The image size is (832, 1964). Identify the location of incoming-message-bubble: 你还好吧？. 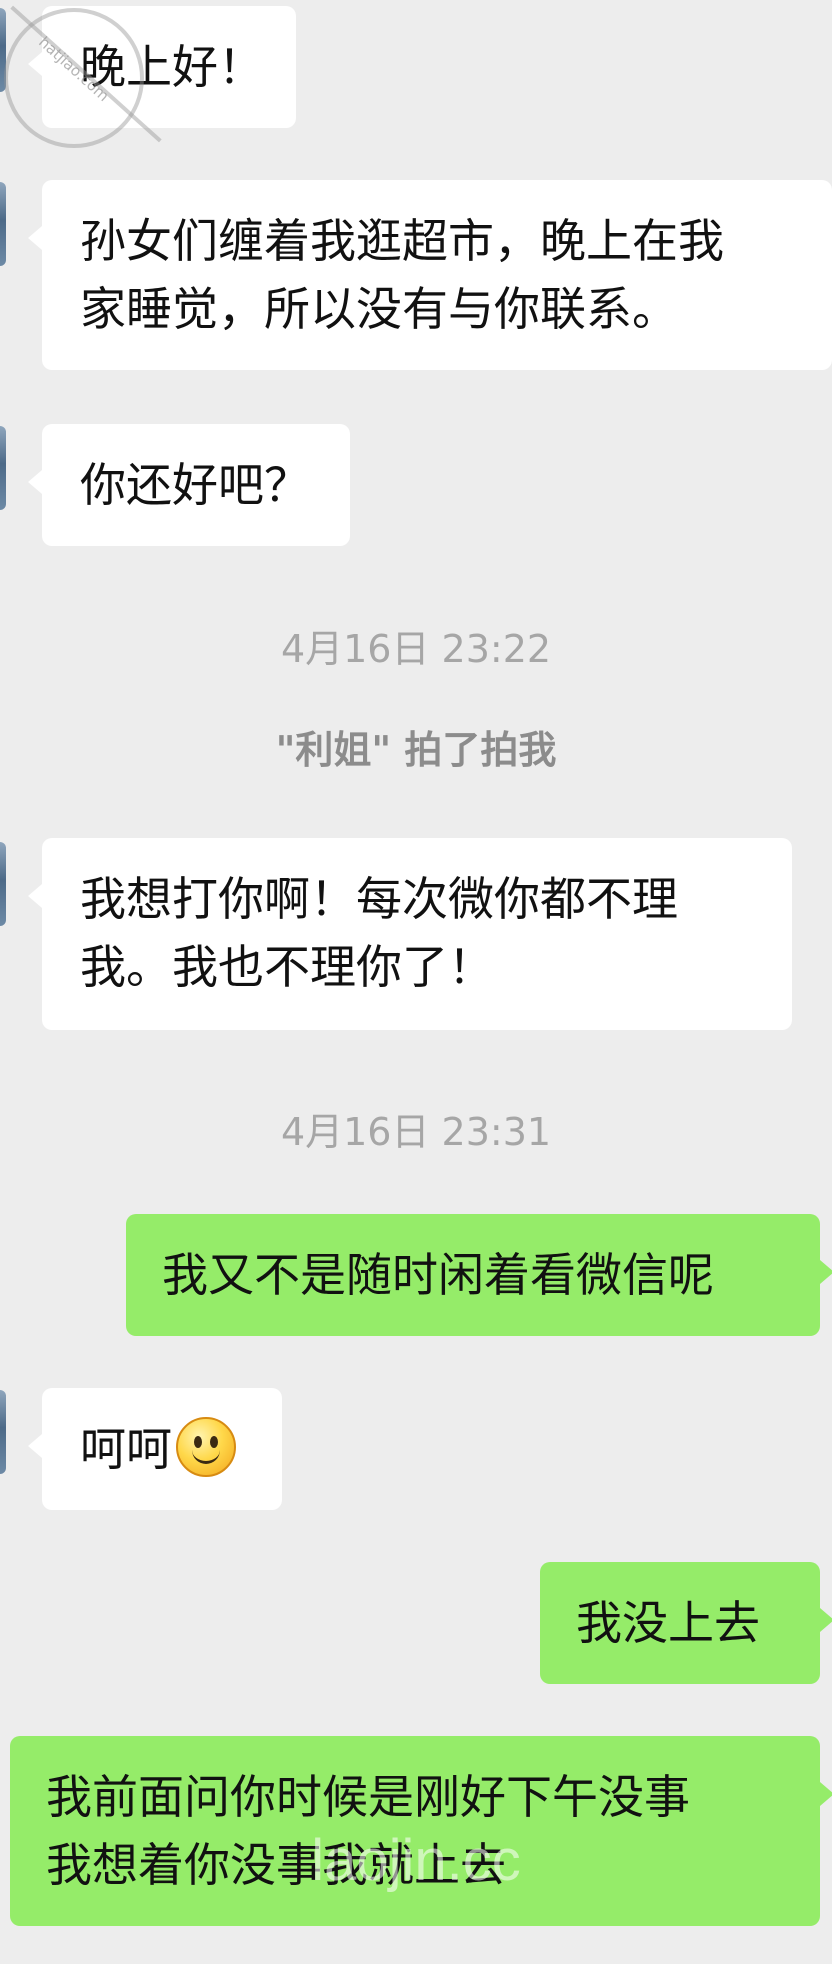
(189, 485).